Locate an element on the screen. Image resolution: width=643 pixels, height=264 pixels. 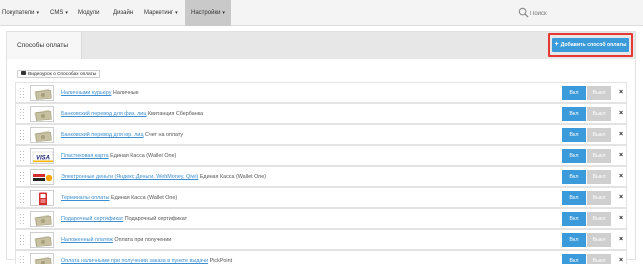
nav-label: Маркетинг is located at coordinates (159, 13).